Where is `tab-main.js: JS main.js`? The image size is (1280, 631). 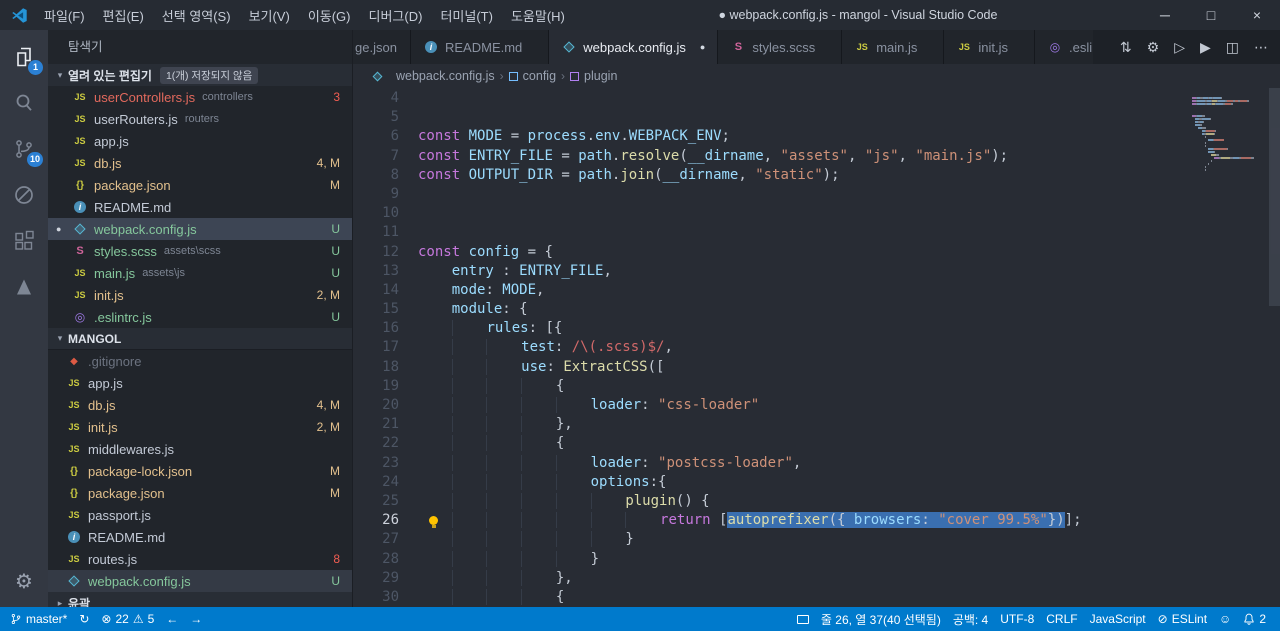
tab-main.js: JS main.js is located at coordinates (893, 47).